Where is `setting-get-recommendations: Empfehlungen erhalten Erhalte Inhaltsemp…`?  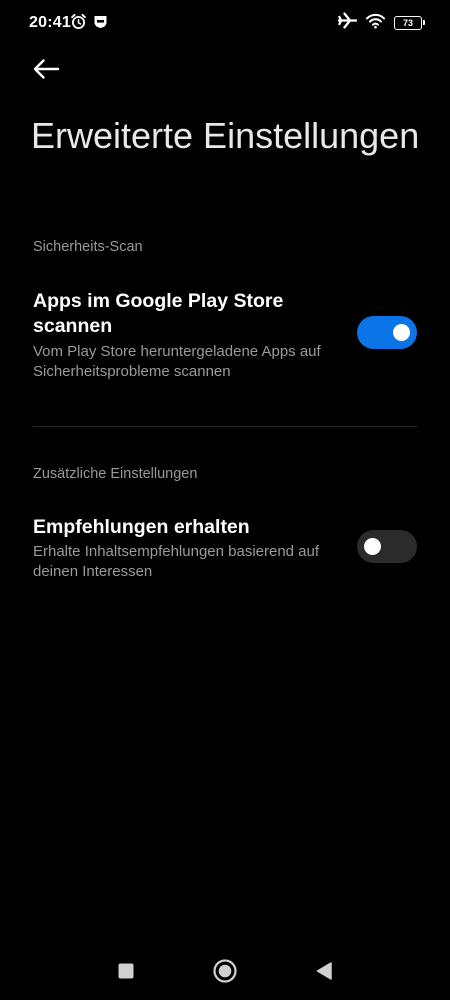 setting-get-recommendations: Empfehlungen erhalten Erhalte Inhaltsemp… is located at coordinates (225, 552).